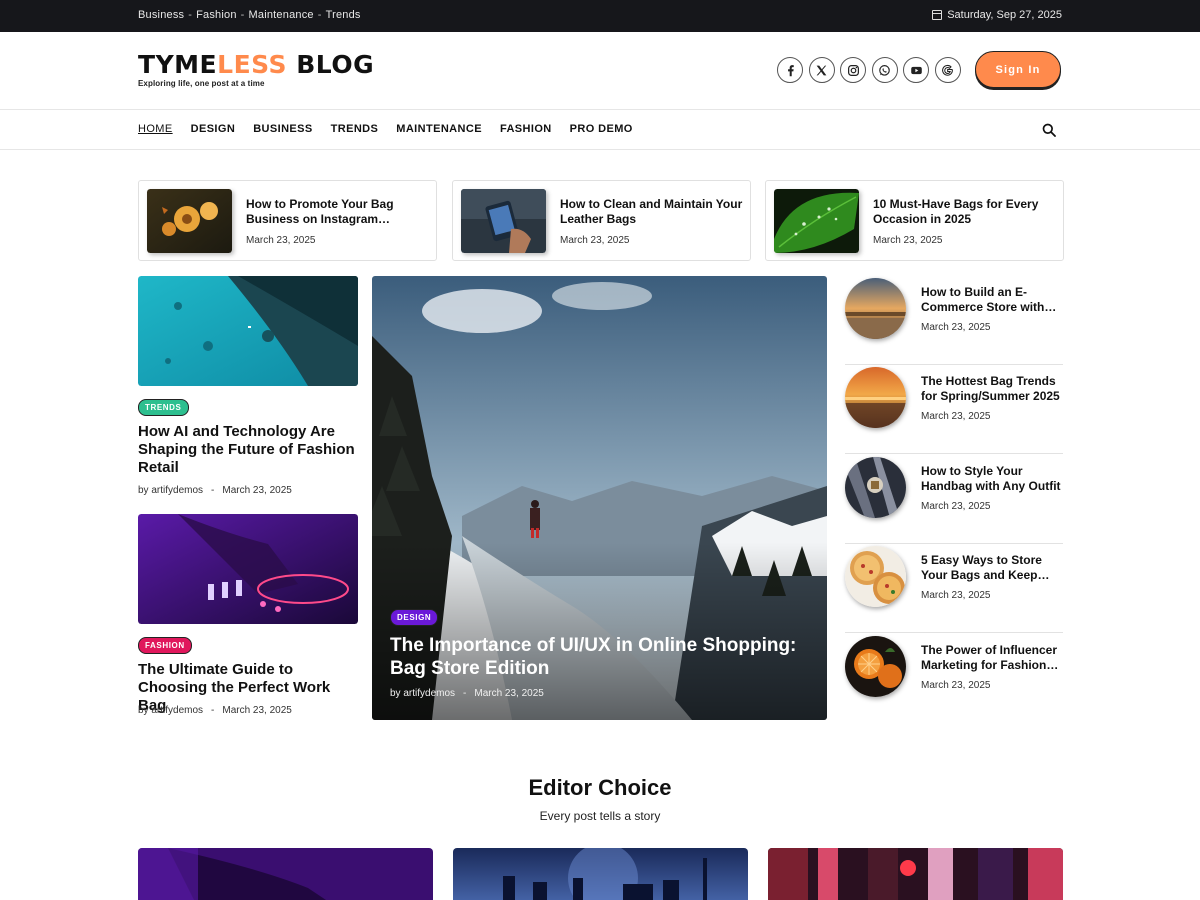 The height and width of the screenshot is (900, 1200). I want to click on section-title: Editor Choice, so click(600, 787).